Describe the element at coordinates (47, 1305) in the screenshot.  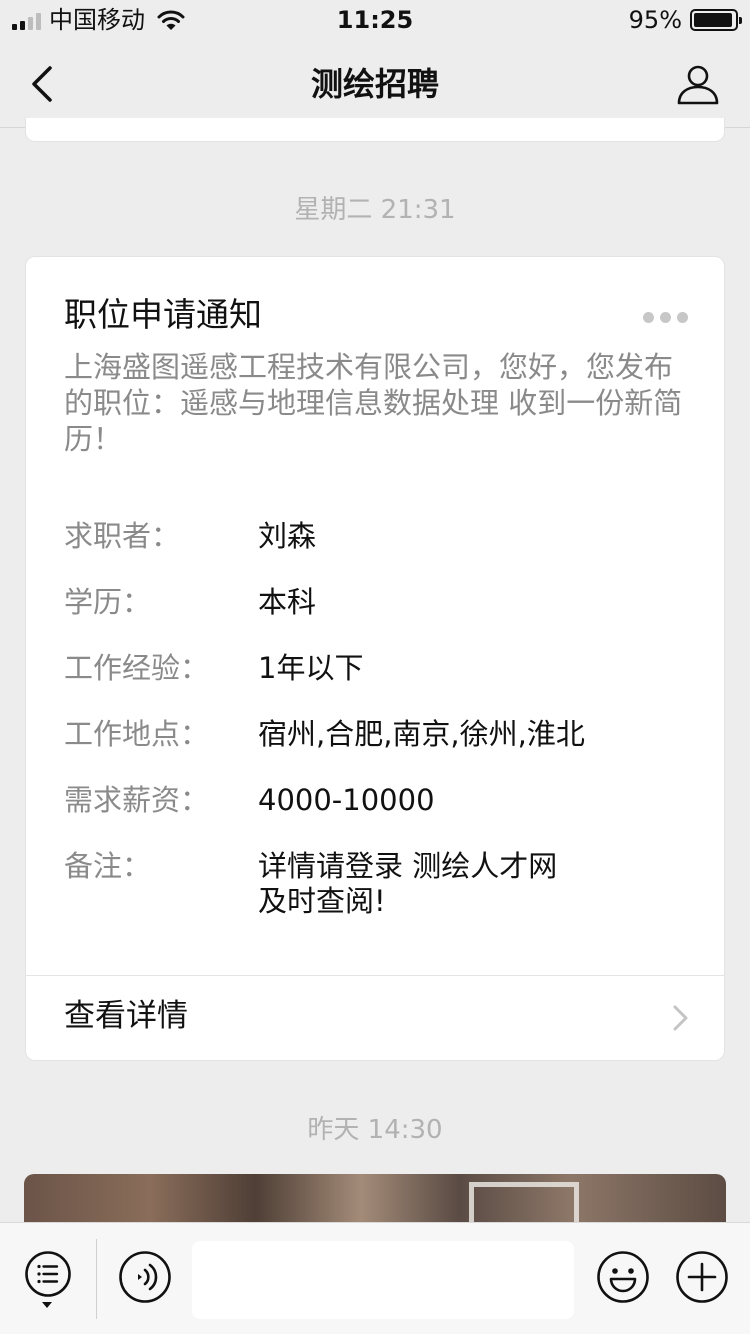
I see `caret-down-icon` at that location.